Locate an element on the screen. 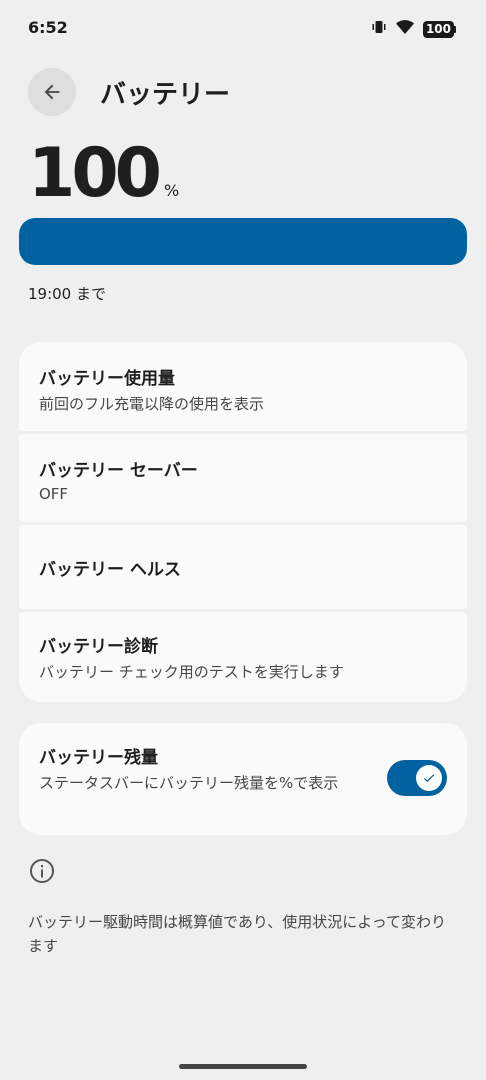  status-bar: 6:52 100 is located at coordinates (243, 29).